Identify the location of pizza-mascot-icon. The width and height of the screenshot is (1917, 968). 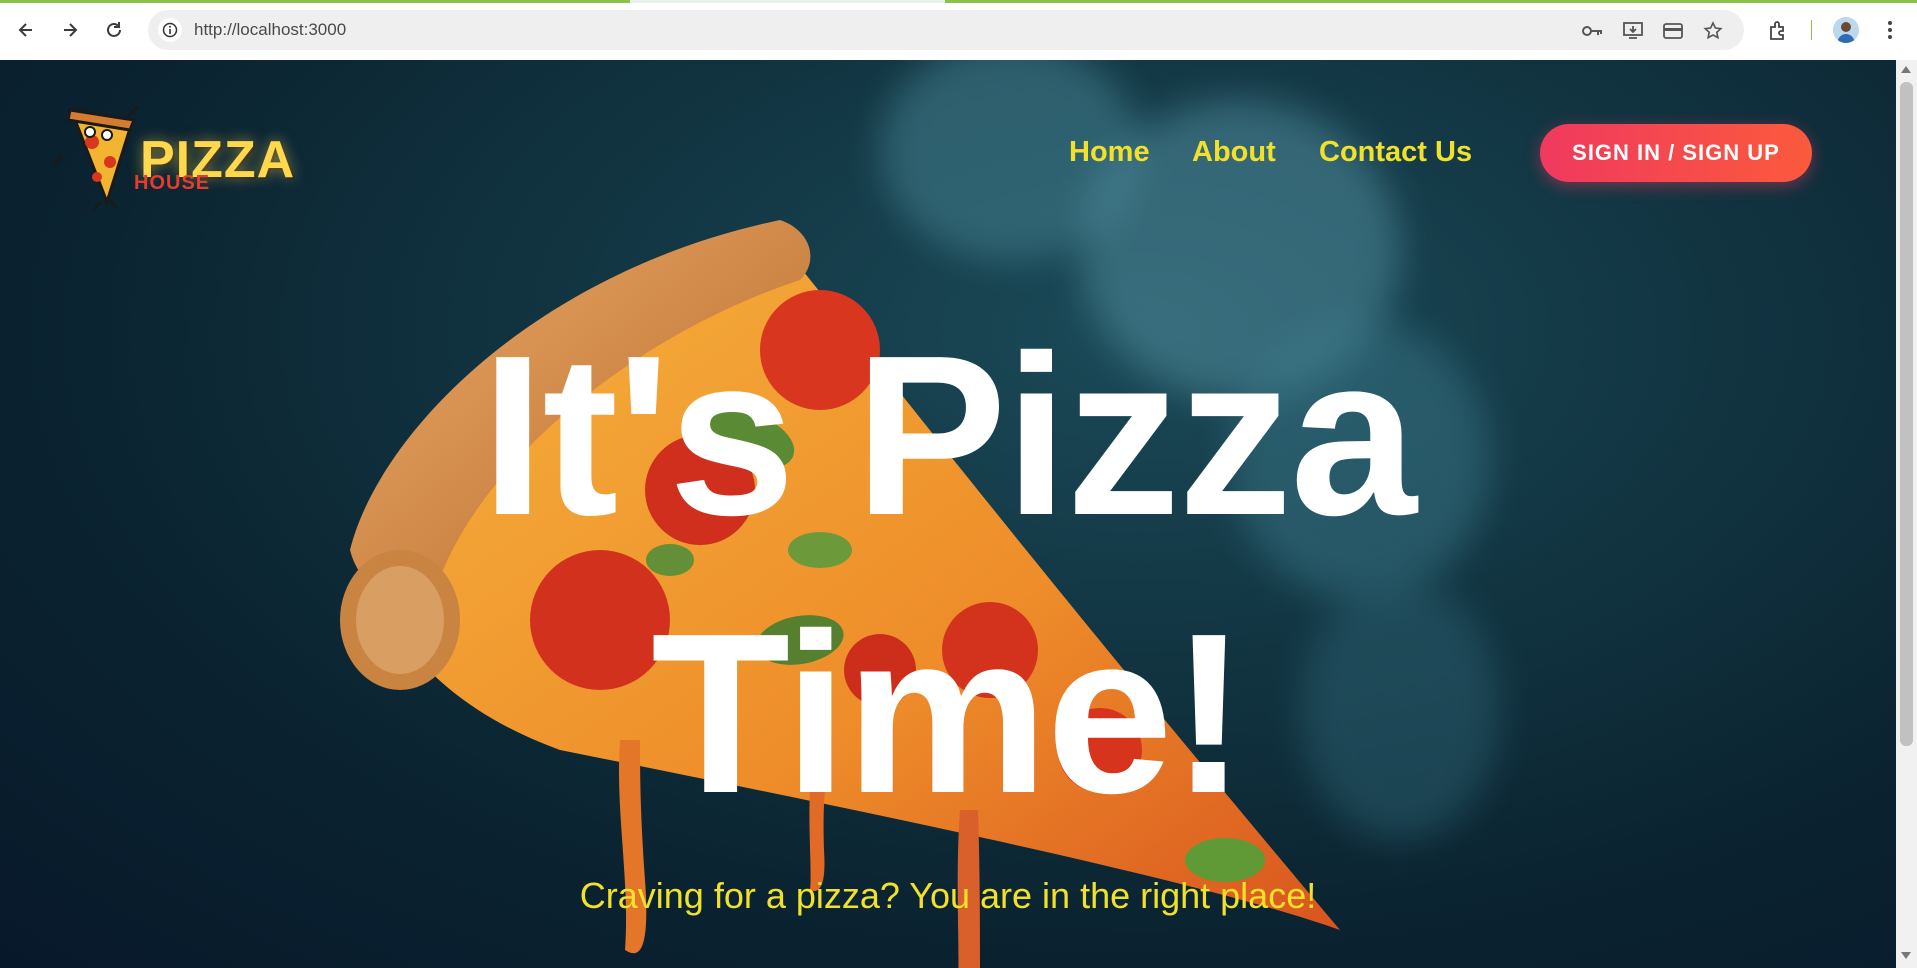
(96, 157).